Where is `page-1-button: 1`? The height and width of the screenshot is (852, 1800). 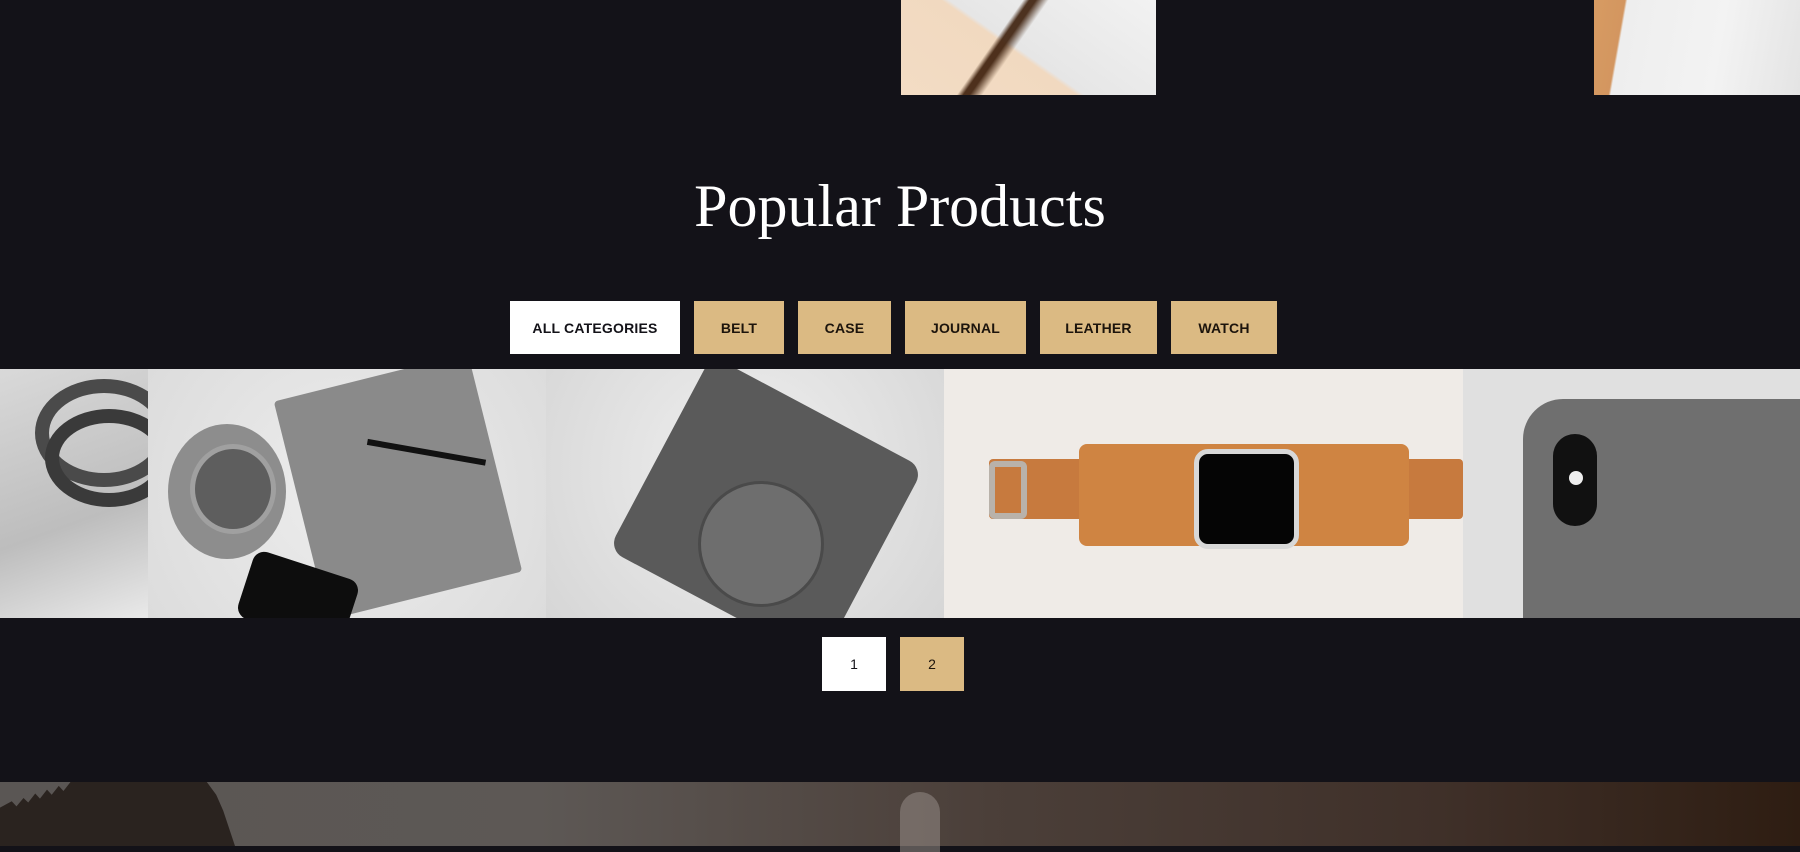
page-1-button: 1 is located at coordinates (854, 664).